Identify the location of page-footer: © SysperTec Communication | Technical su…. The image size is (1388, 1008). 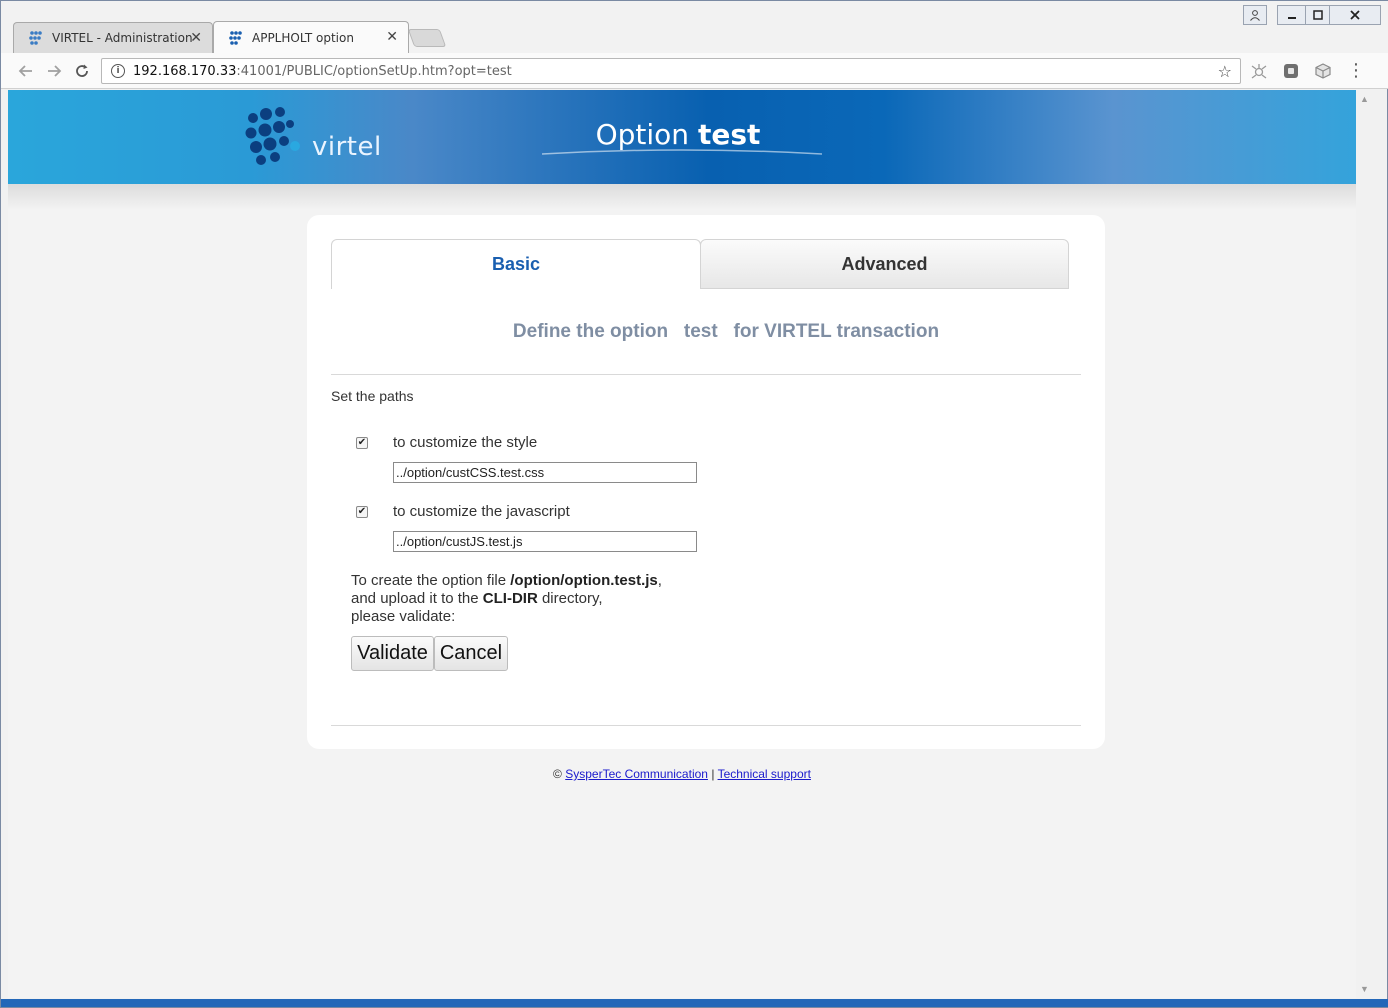
(682, 774).